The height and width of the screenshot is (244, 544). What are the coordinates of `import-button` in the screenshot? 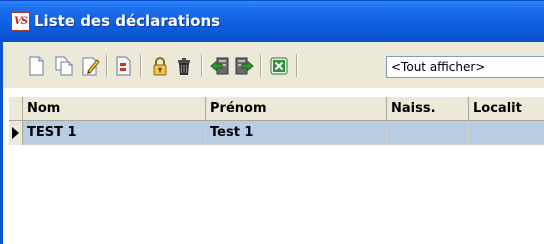 It's located at (220, 66).